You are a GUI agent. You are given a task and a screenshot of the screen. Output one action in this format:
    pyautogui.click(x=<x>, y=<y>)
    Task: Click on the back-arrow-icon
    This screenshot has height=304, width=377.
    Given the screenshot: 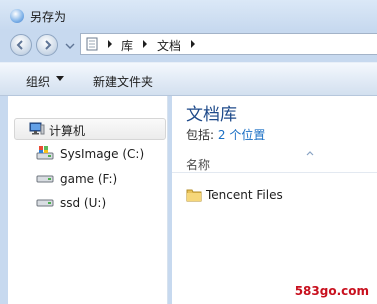 What is the action you would take?
    pyautogui.click(x=19, y=45)
    